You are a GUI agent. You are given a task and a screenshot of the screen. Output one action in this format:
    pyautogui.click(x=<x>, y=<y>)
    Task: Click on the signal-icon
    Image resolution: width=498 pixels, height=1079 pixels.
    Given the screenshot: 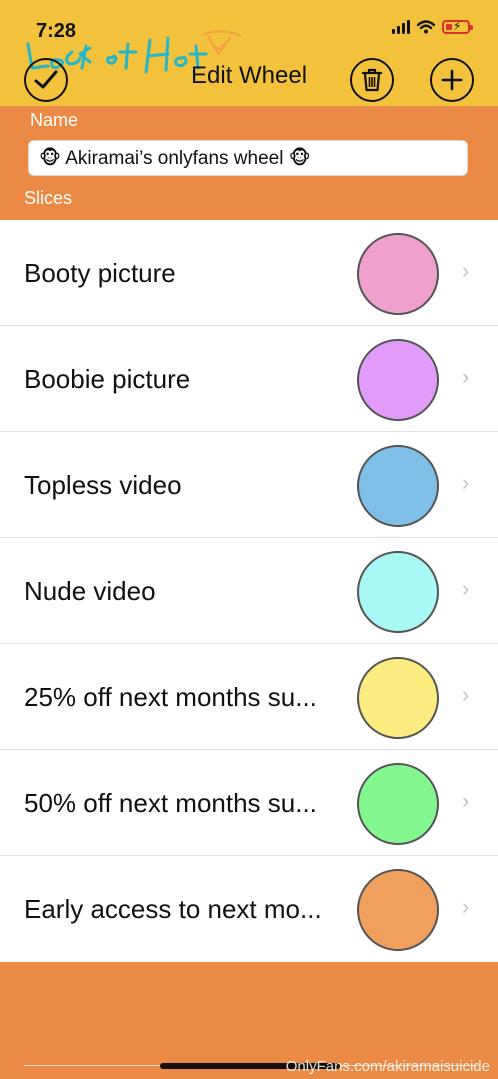 What is the action you would take?
    pyautogui.click(x=401, y=27)
    